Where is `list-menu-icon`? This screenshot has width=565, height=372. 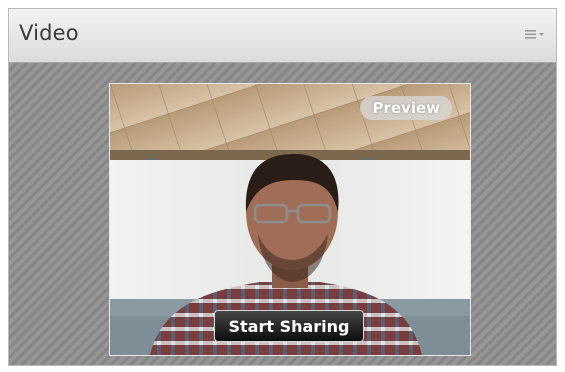 list-menu-icon is located at coordinates (534, 34).